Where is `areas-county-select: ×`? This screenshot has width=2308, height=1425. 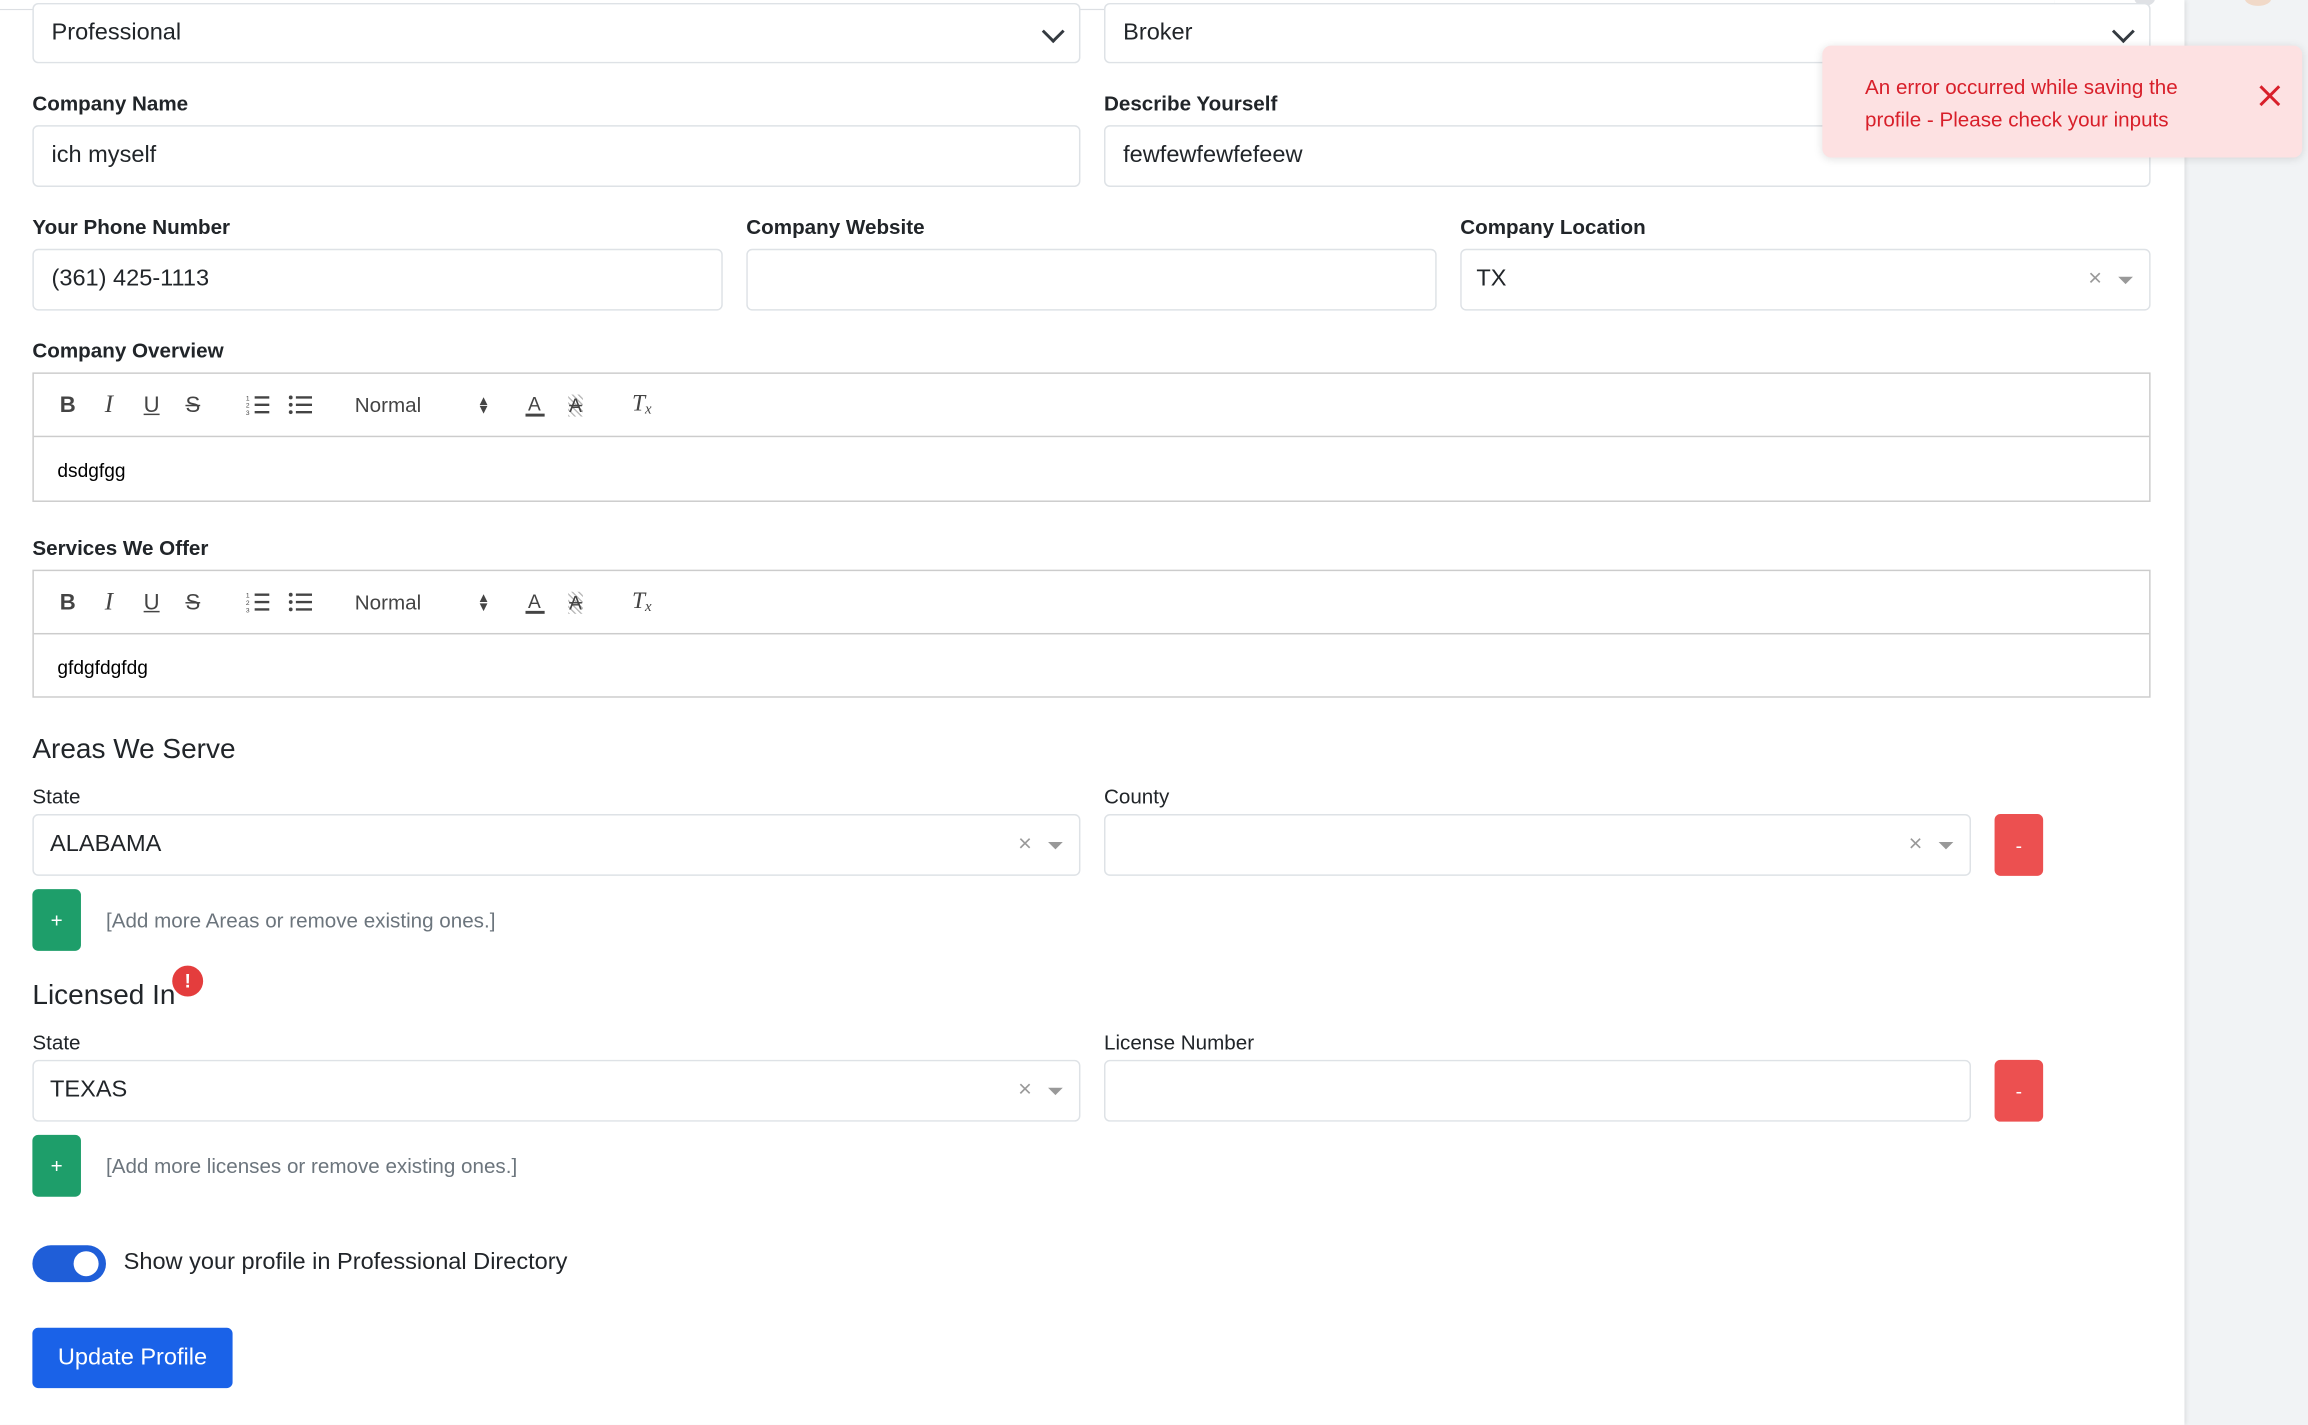 areas-county-select: × is located at coordinates (1538, 845).